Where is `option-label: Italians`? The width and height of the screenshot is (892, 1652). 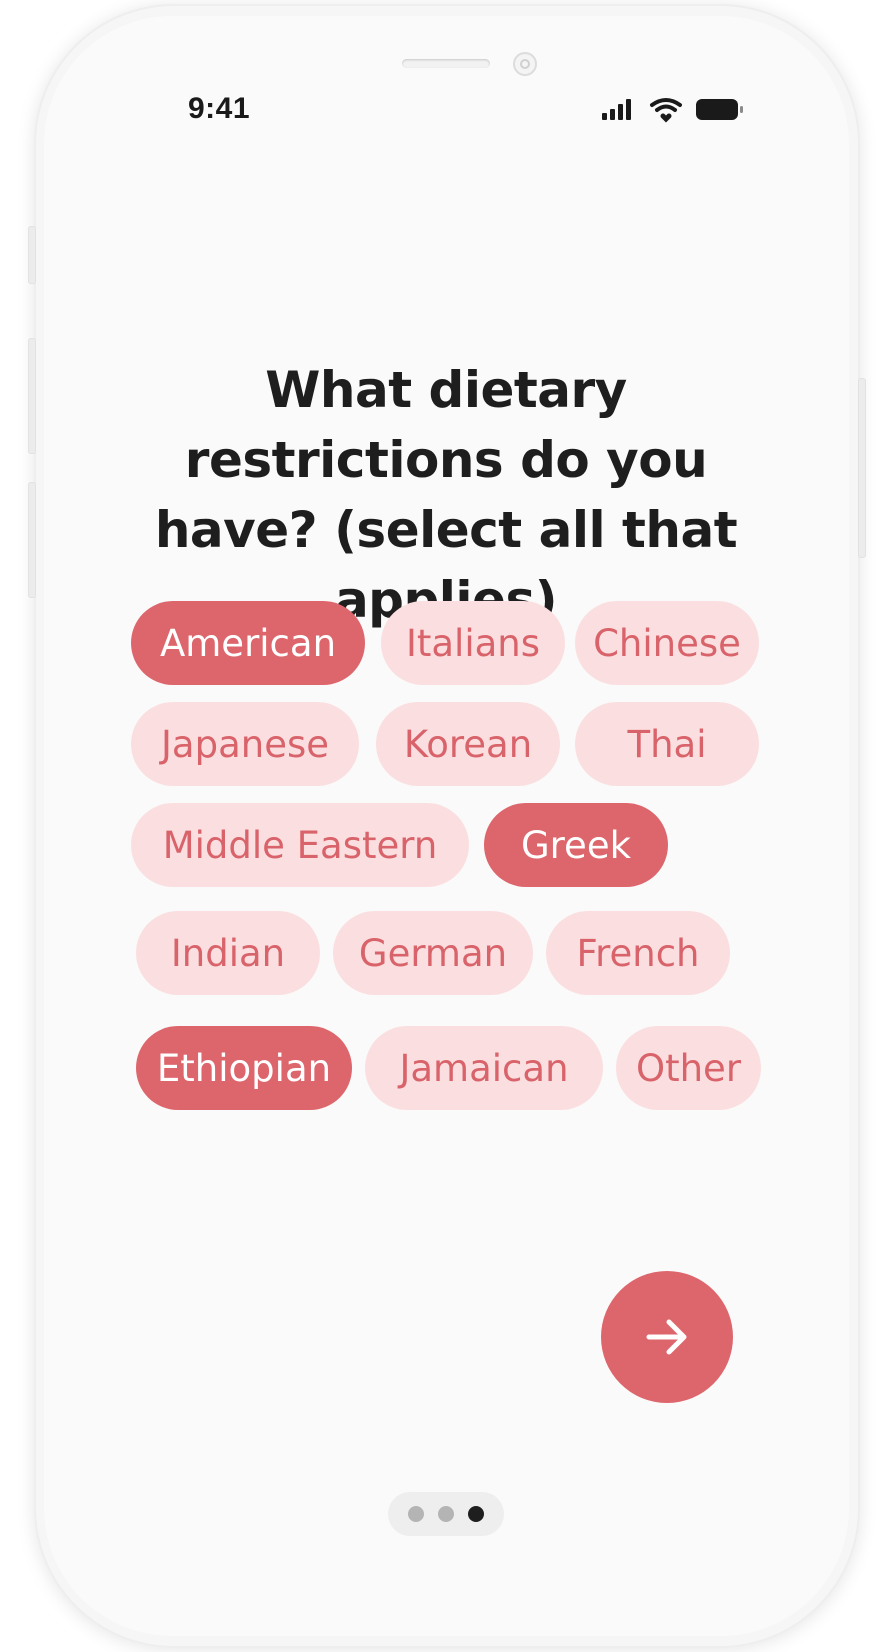
option-label: Italians is located at coordinates (473, 643).